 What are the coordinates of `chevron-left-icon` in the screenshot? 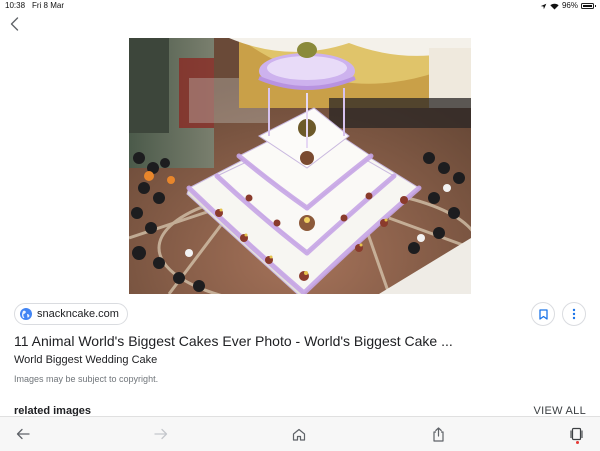 It's located at (14, 24).